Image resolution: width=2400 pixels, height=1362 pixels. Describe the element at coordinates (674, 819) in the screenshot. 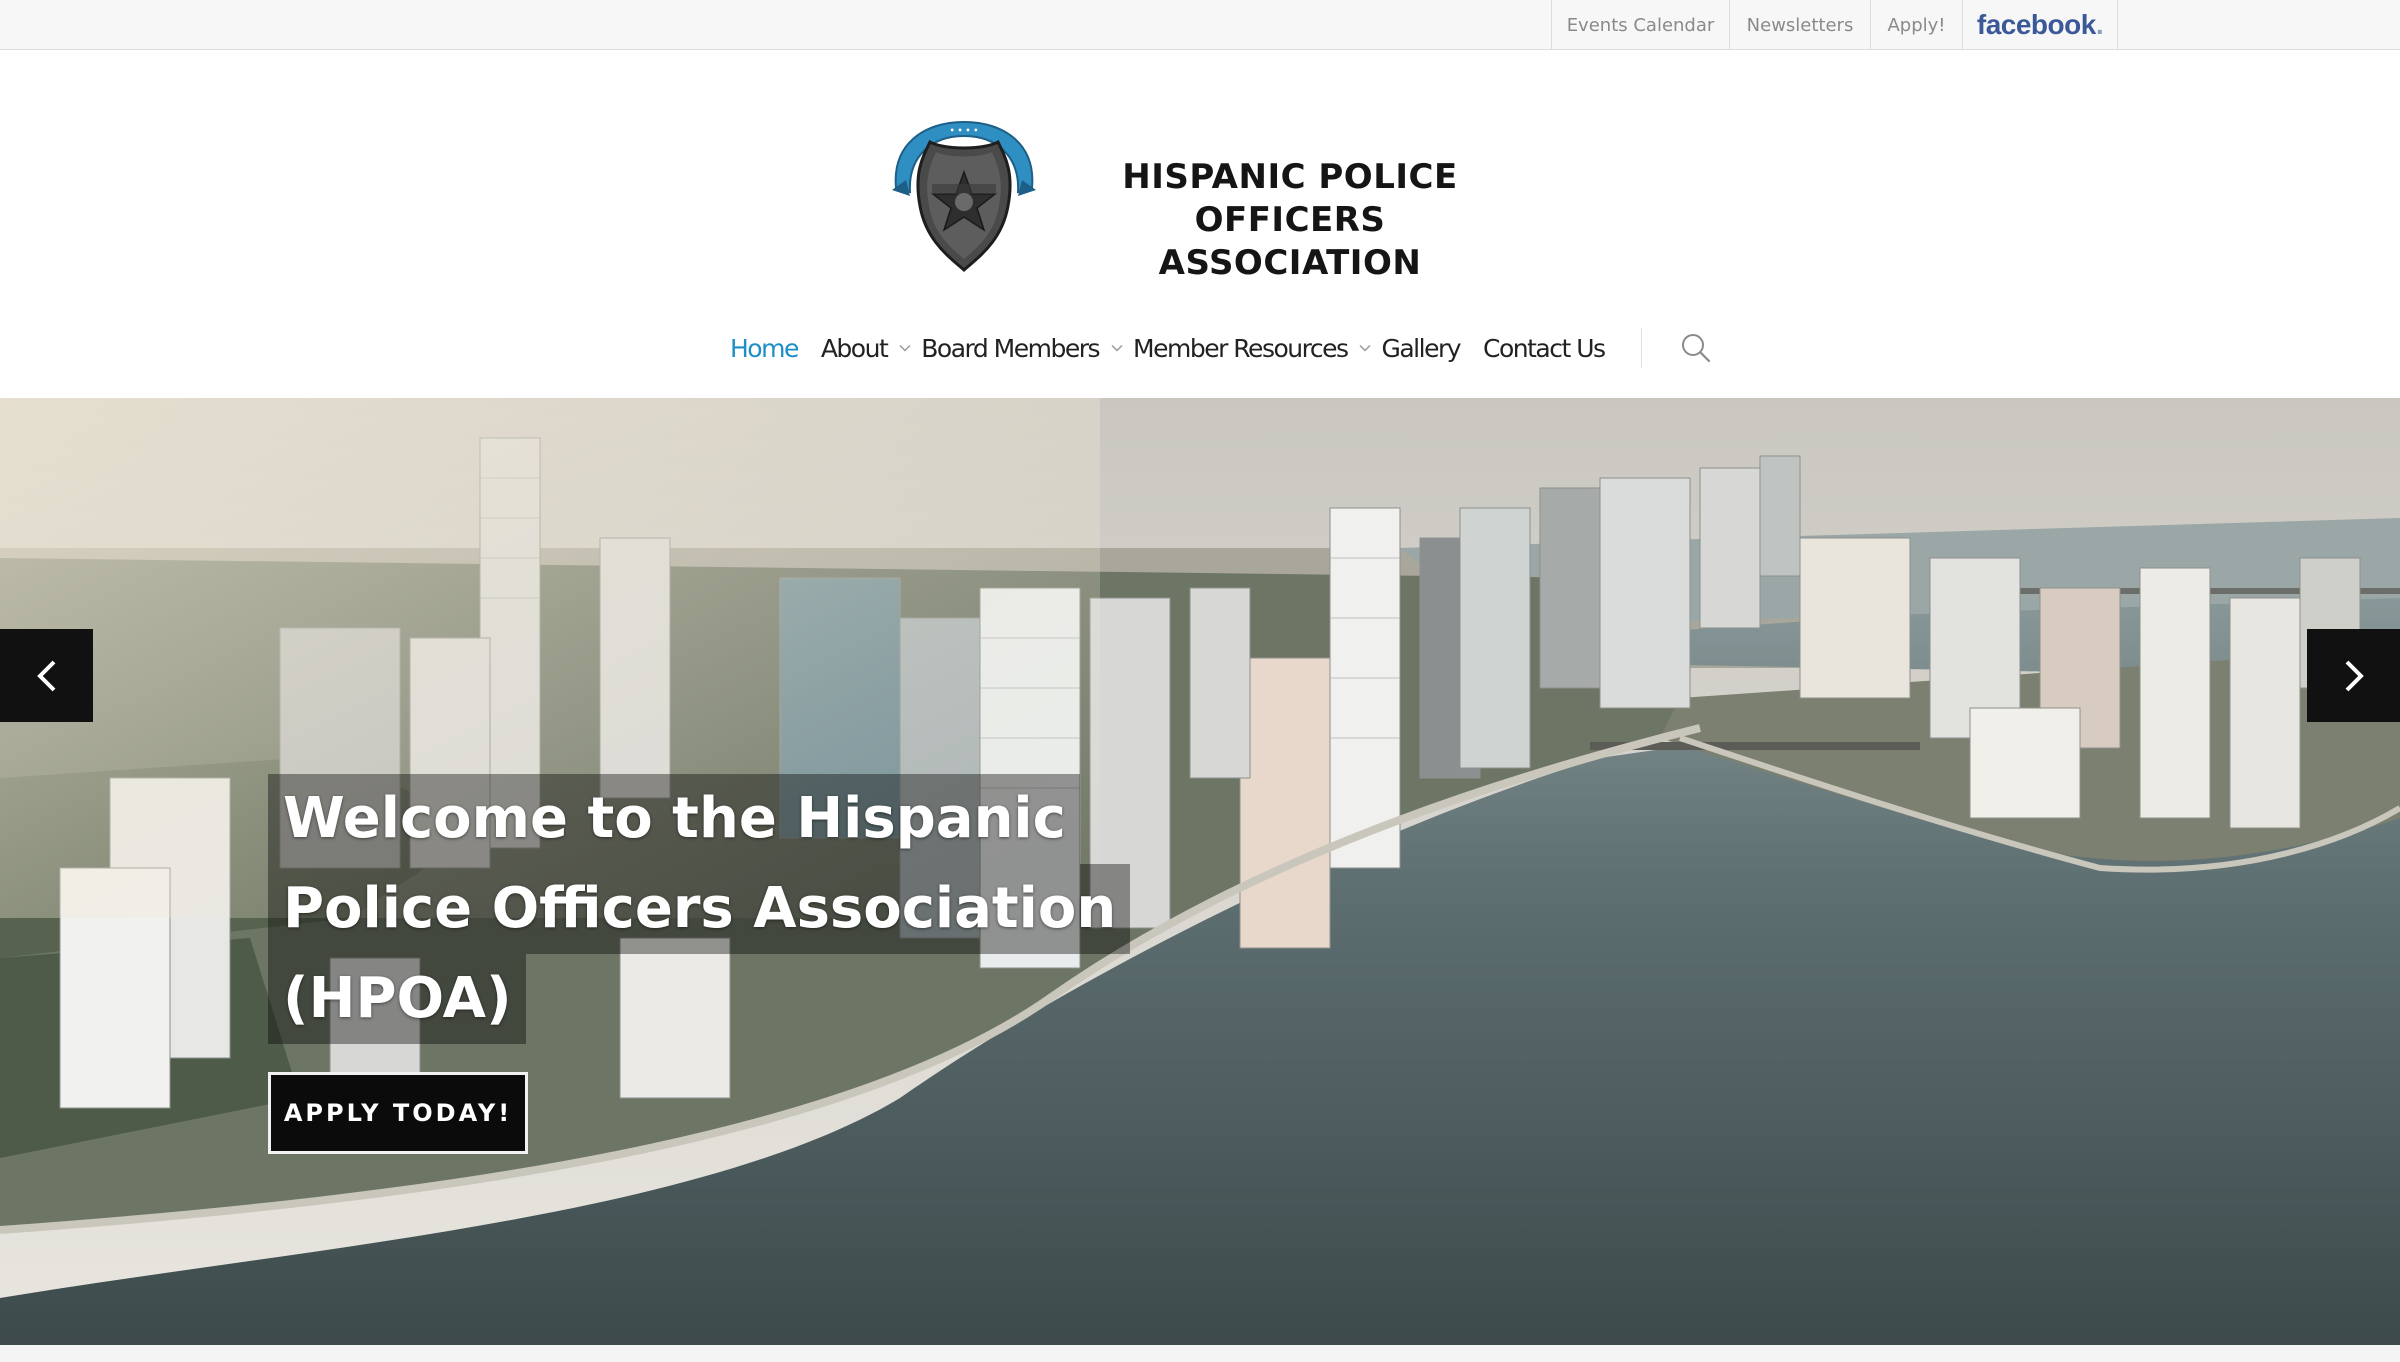

I see `hero-title-line-1: Welcome to the Hispanic` at that location.